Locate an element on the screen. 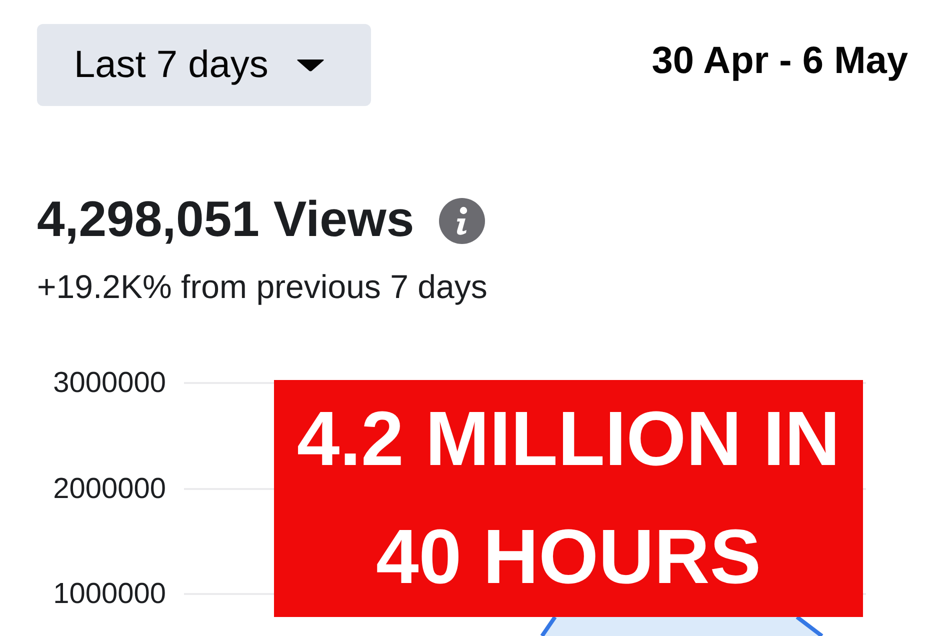 This screenshot has width=946, height=636. y-axis-label: 3000000 is located at coordinates (109, 383).